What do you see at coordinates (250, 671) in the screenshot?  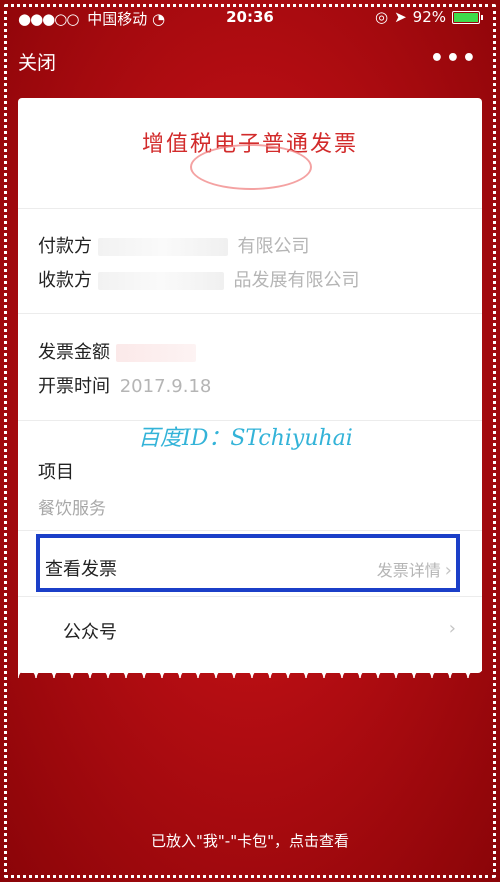 I see `card-scalloped-edge` at bounding box center [250, 671].